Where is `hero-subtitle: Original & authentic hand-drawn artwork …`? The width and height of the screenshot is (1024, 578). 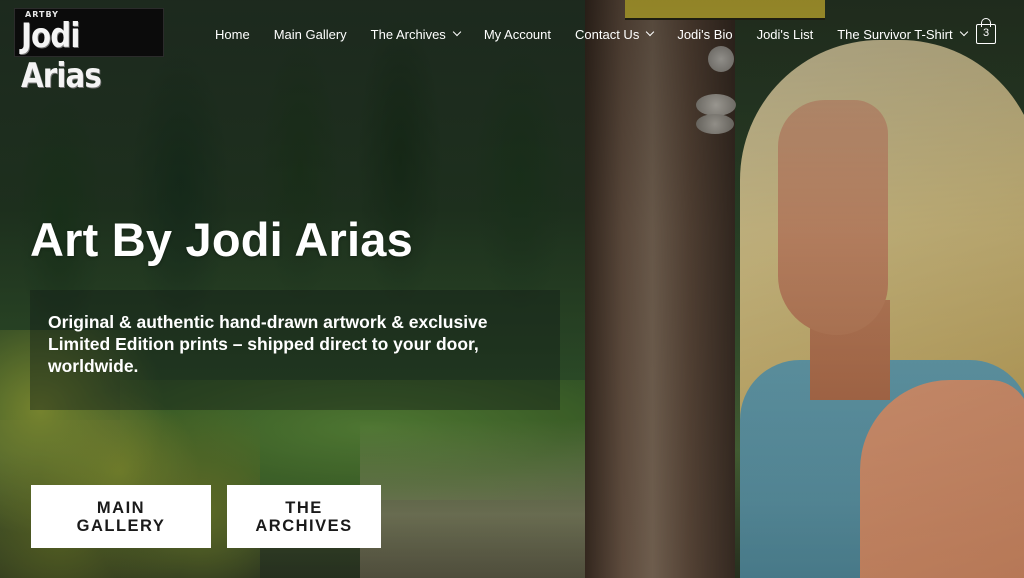
hero-subtitle: Original & authentic hand-drawn artwork … is located at coordinates (268, 344).